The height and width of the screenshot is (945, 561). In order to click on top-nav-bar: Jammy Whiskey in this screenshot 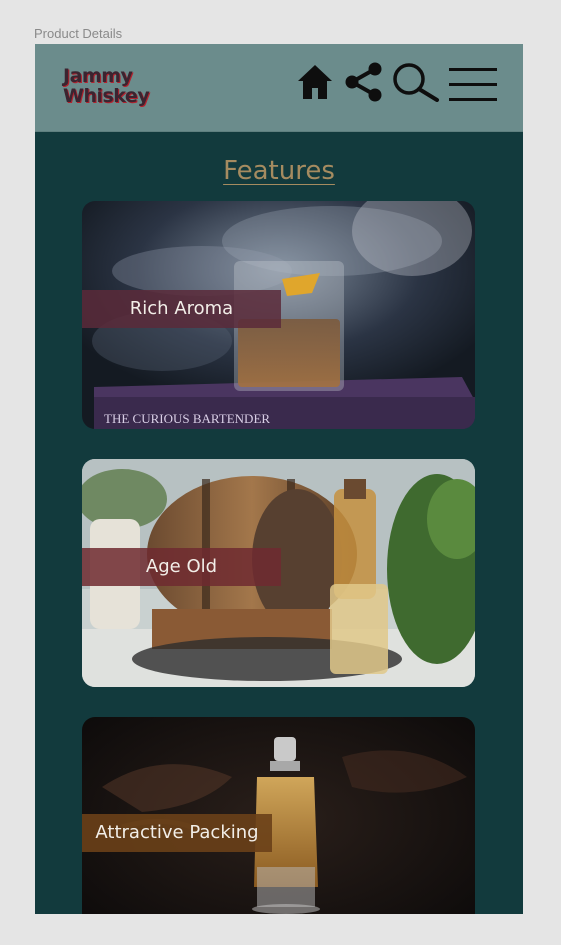, I will do `click(279, 88)`.